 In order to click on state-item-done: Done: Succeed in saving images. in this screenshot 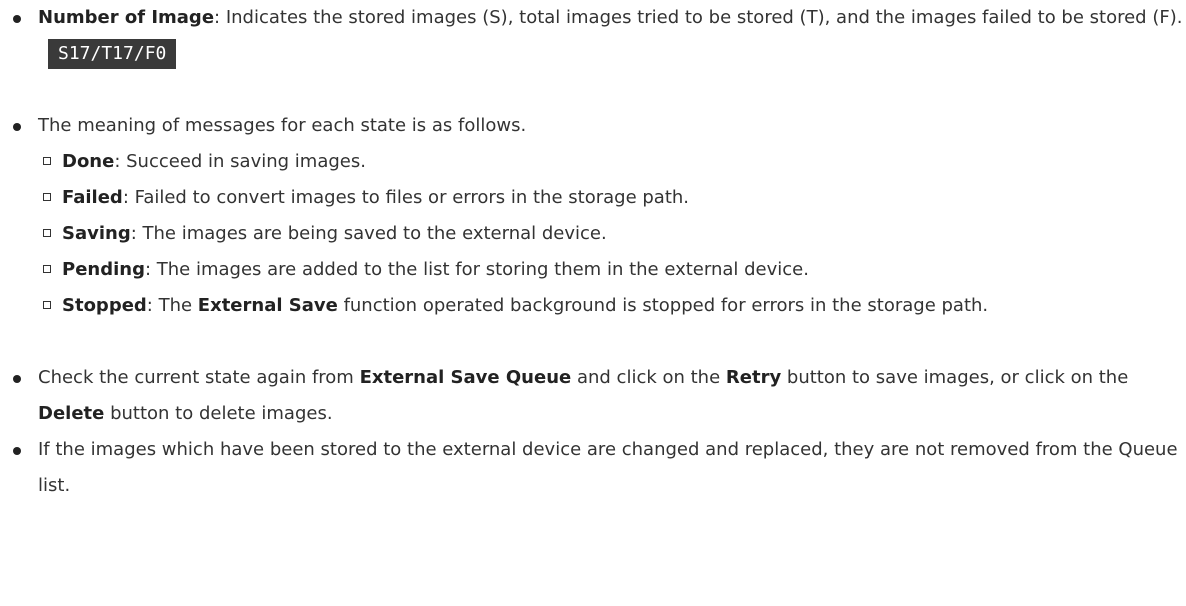, I will do `click(593, 162)`.